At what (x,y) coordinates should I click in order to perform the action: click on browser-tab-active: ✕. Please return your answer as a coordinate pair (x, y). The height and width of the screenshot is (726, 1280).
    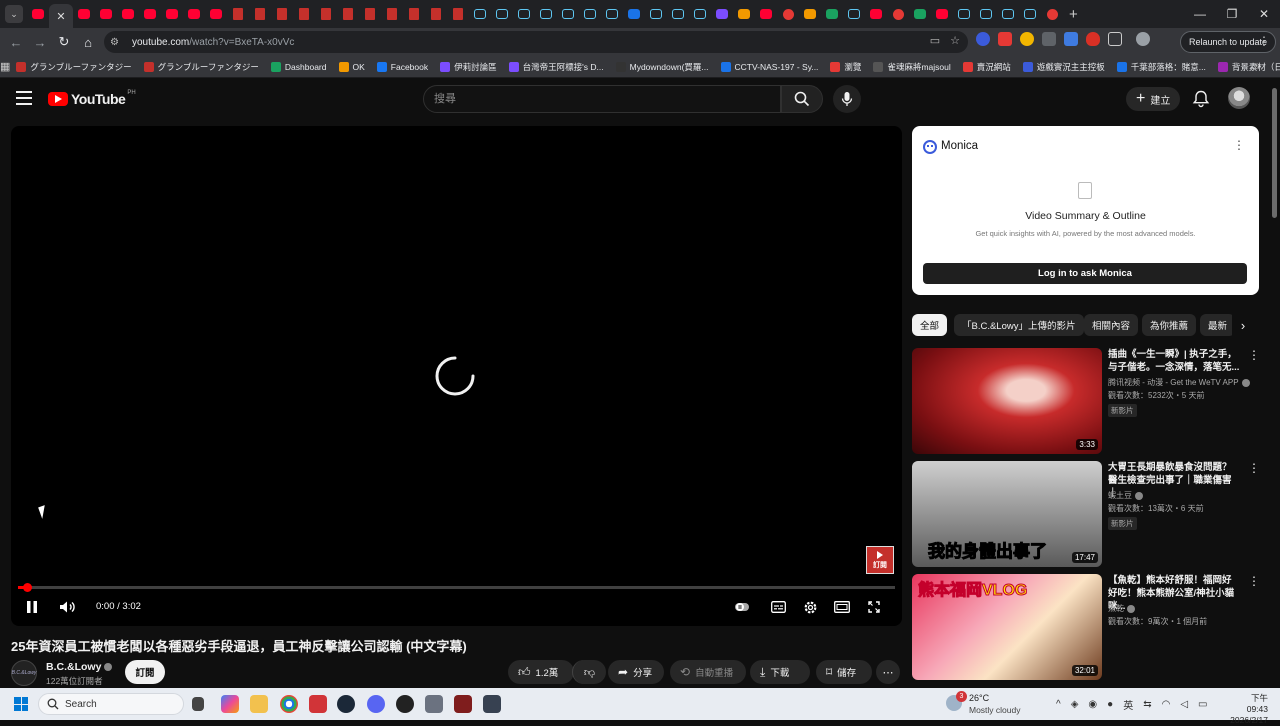
    Looking at the image, I should click on (61, 16).